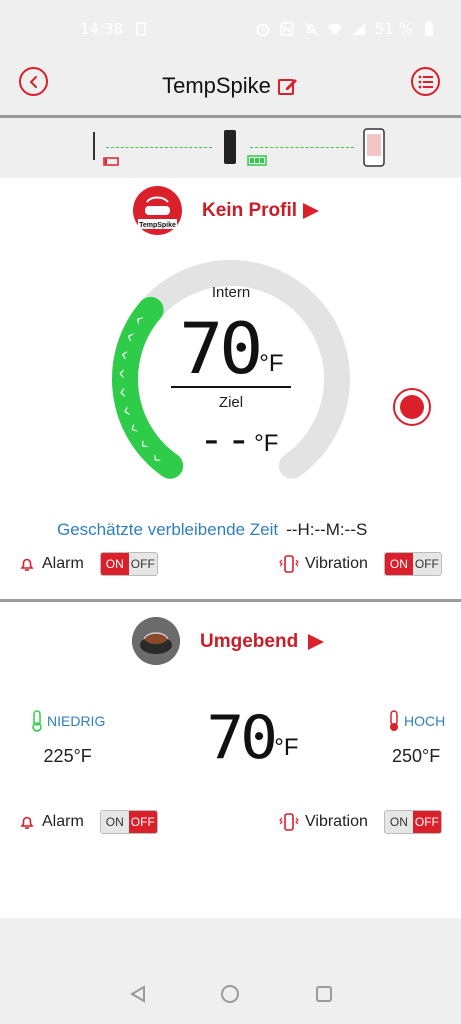  I want to click on probe-vibration-row: Vibration ON OFF, so click(360, 564).